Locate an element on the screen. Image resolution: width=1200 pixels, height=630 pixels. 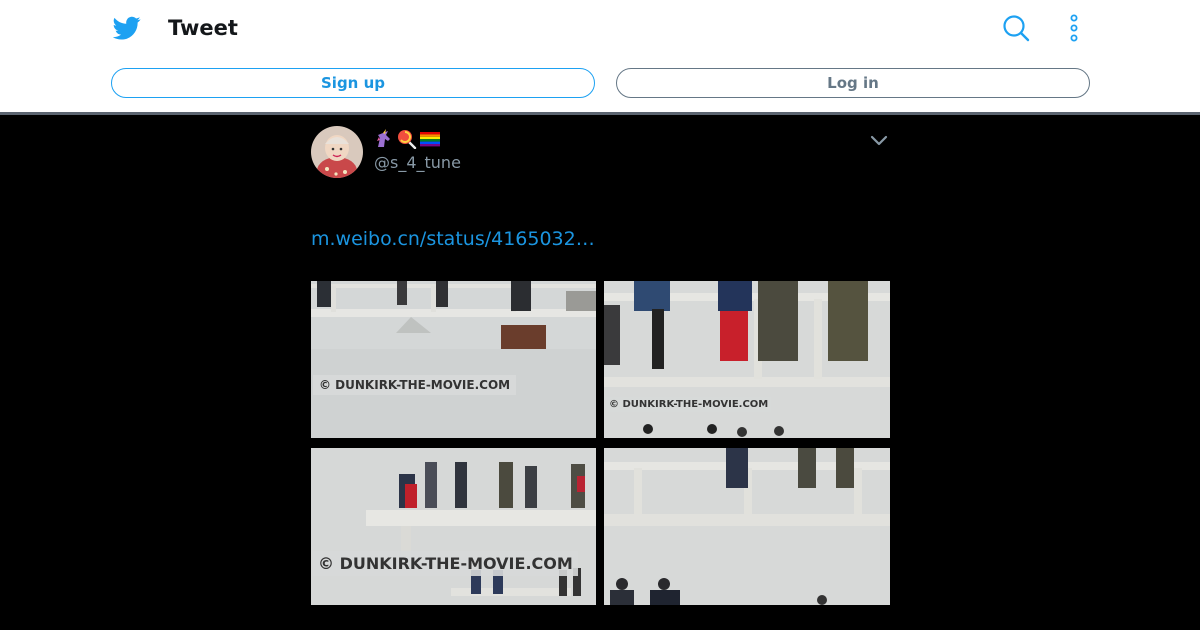
search-icon is located at coordinates (1016, 28).